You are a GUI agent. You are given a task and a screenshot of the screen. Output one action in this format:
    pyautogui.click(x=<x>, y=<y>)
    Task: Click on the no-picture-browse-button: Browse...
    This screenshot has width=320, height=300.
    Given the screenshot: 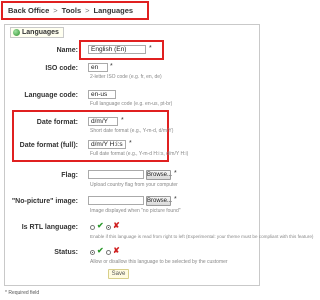 What is the action you would take?
    pyautogui.click(x=159, y=201)
    